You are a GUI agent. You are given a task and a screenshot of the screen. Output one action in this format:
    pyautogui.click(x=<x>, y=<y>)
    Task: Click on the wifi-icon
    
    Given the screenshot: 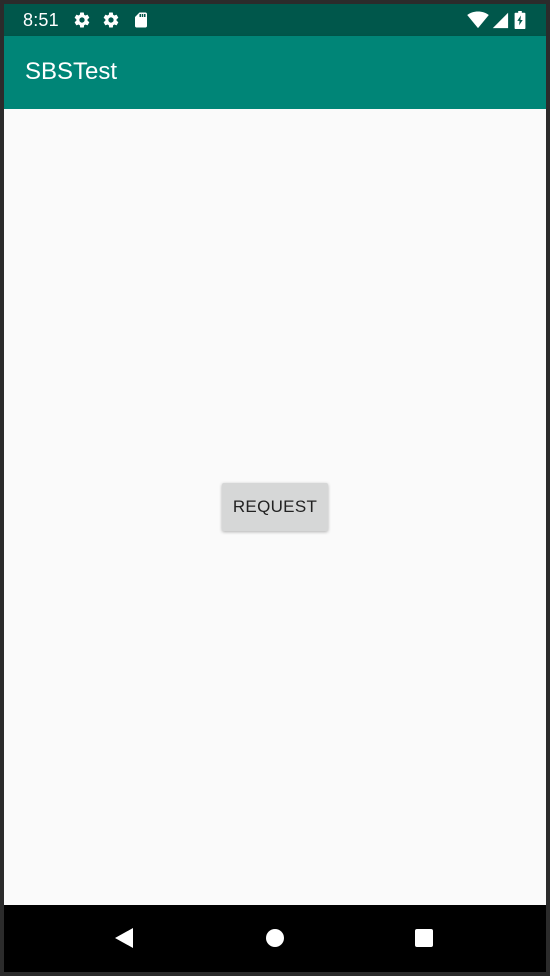 What is the action you would take?
    pyautogui.click(x=478, y=20)
    